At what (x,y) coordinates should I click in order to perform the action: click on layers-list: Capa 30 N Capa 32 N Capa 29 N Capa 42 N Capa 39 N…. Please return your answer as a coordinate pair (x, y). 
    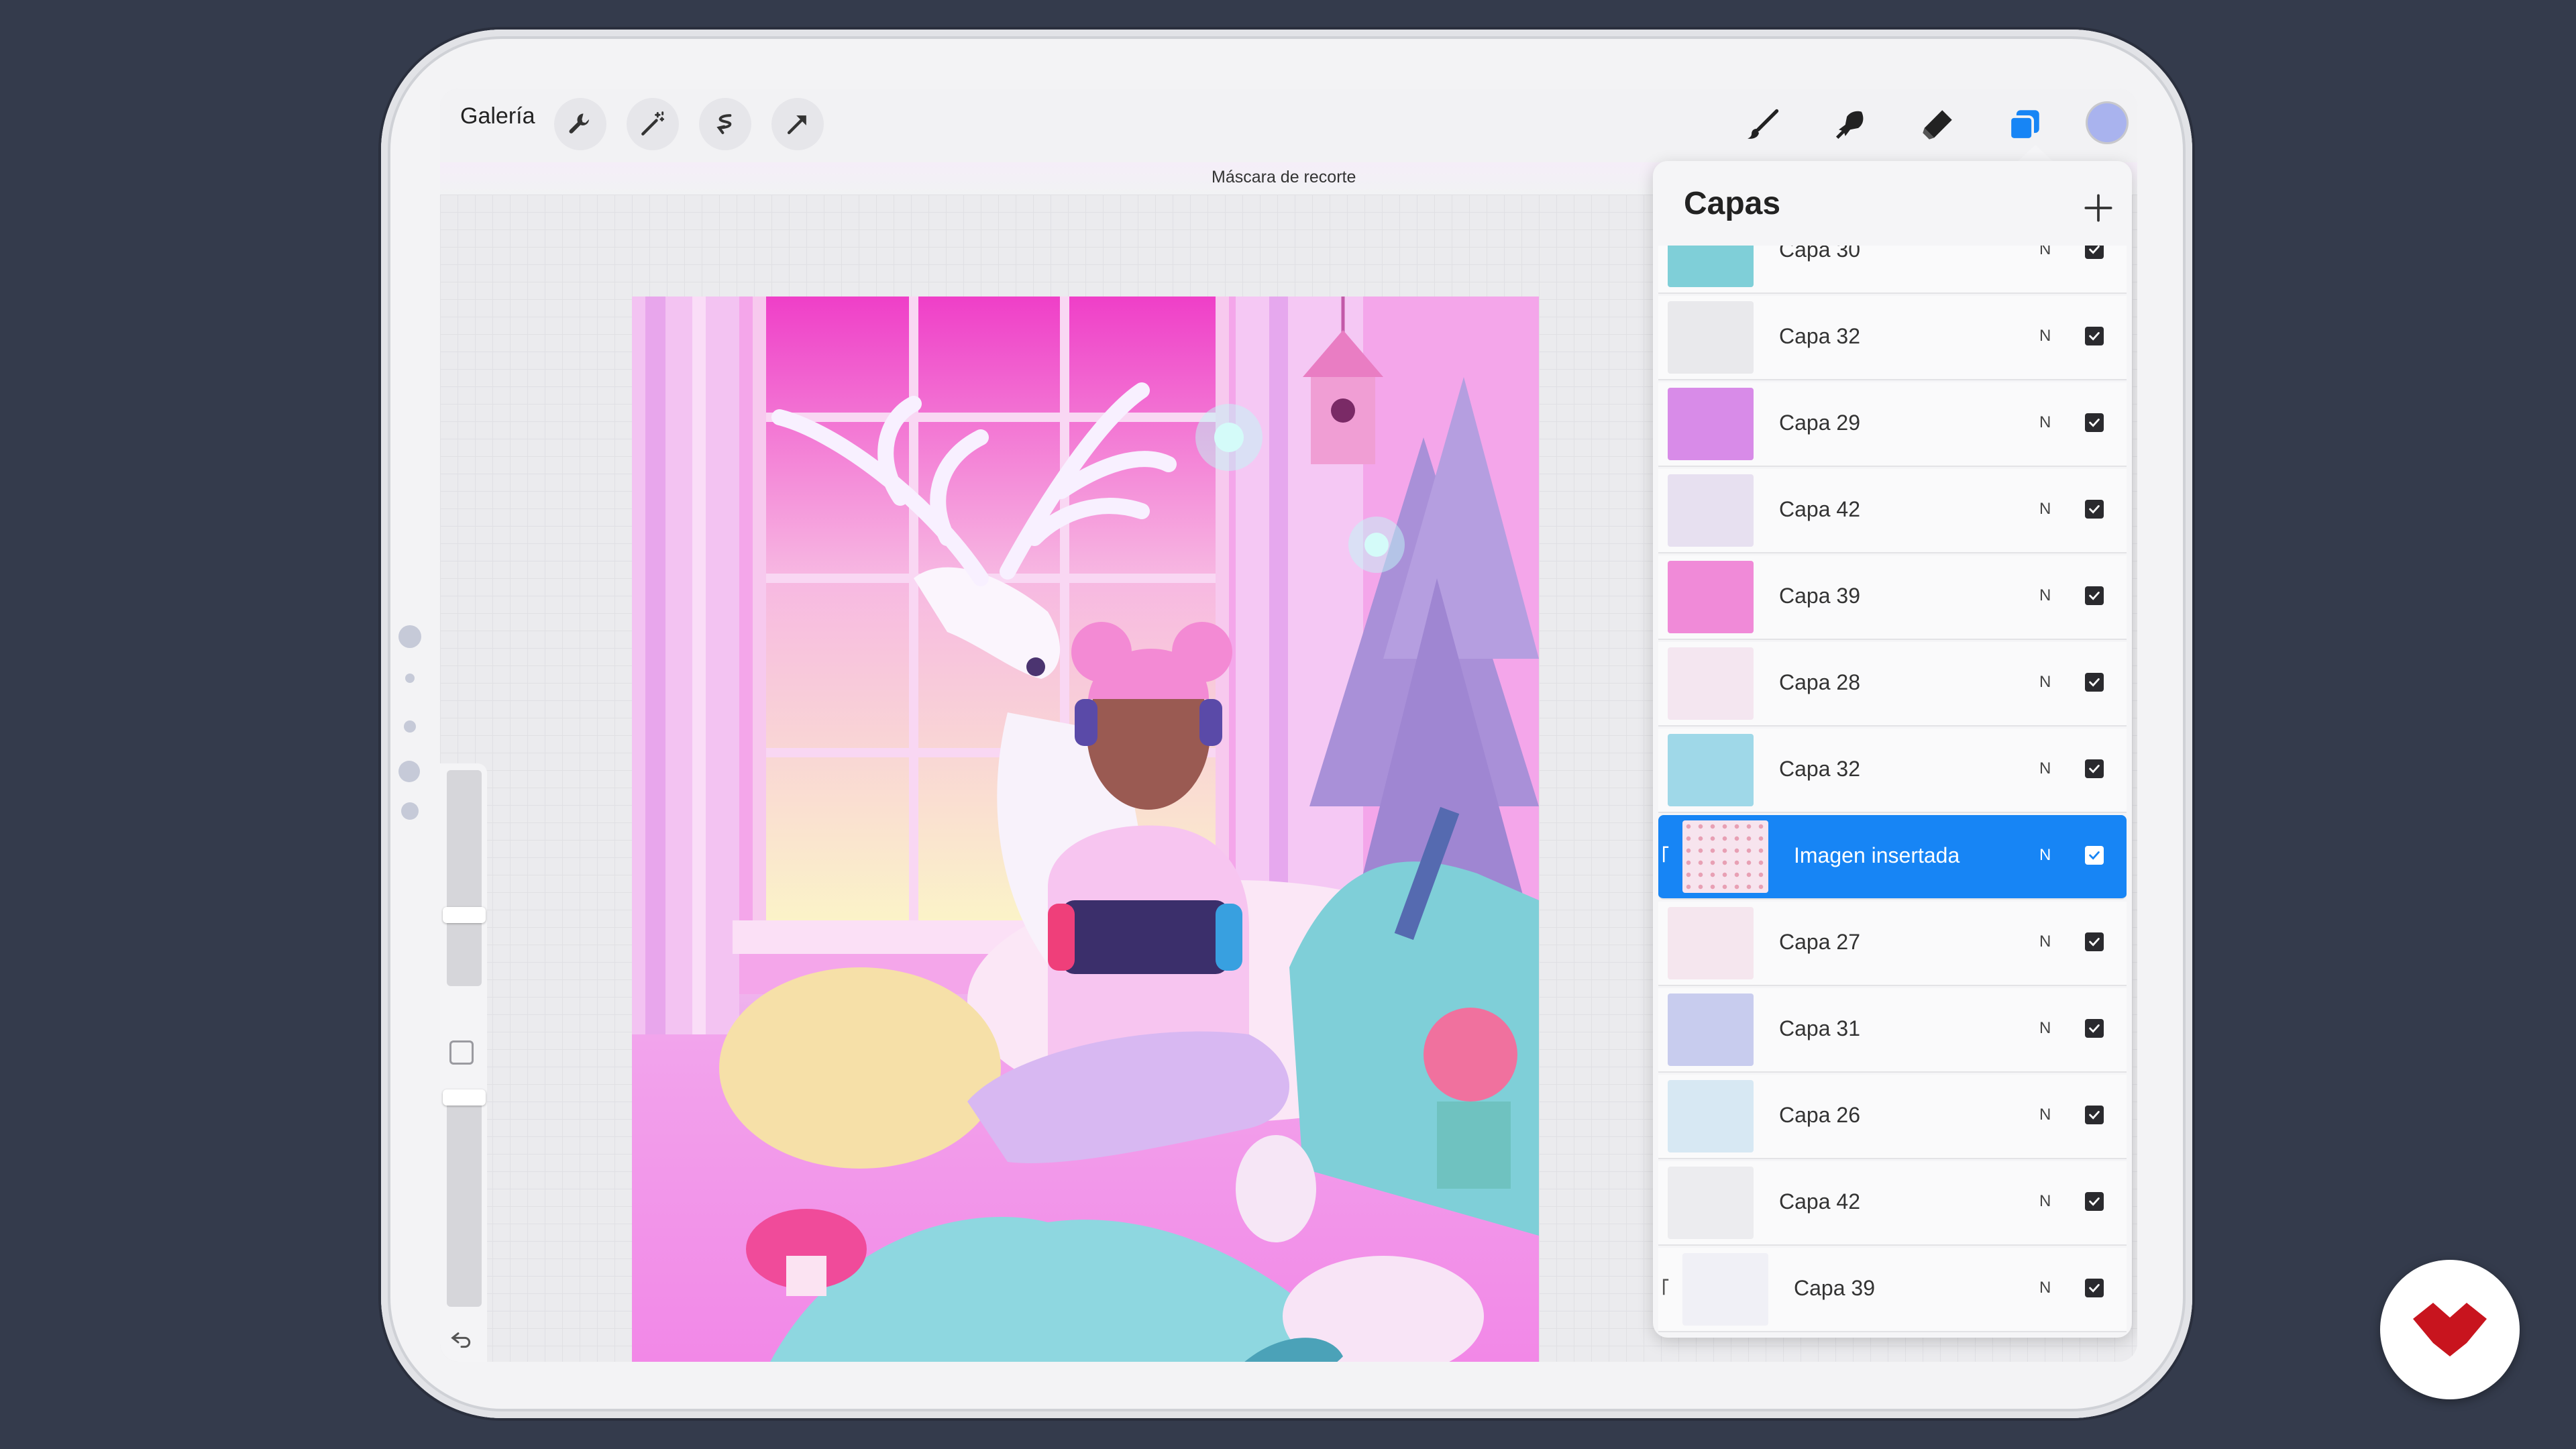
    Looking at the image, I should click on (1892, 792).